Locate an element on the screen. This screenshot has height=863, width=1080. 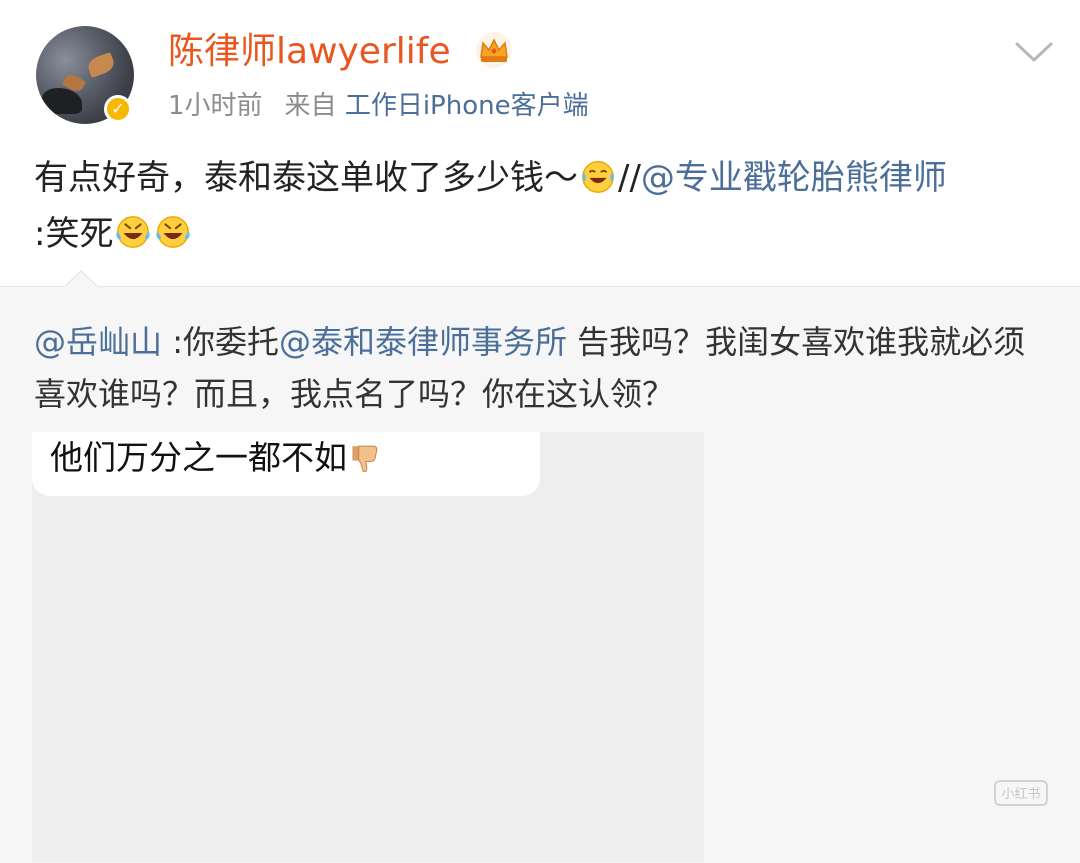
mention-link: @泰和泰律师事务所 is located at coordinates (423, 342).